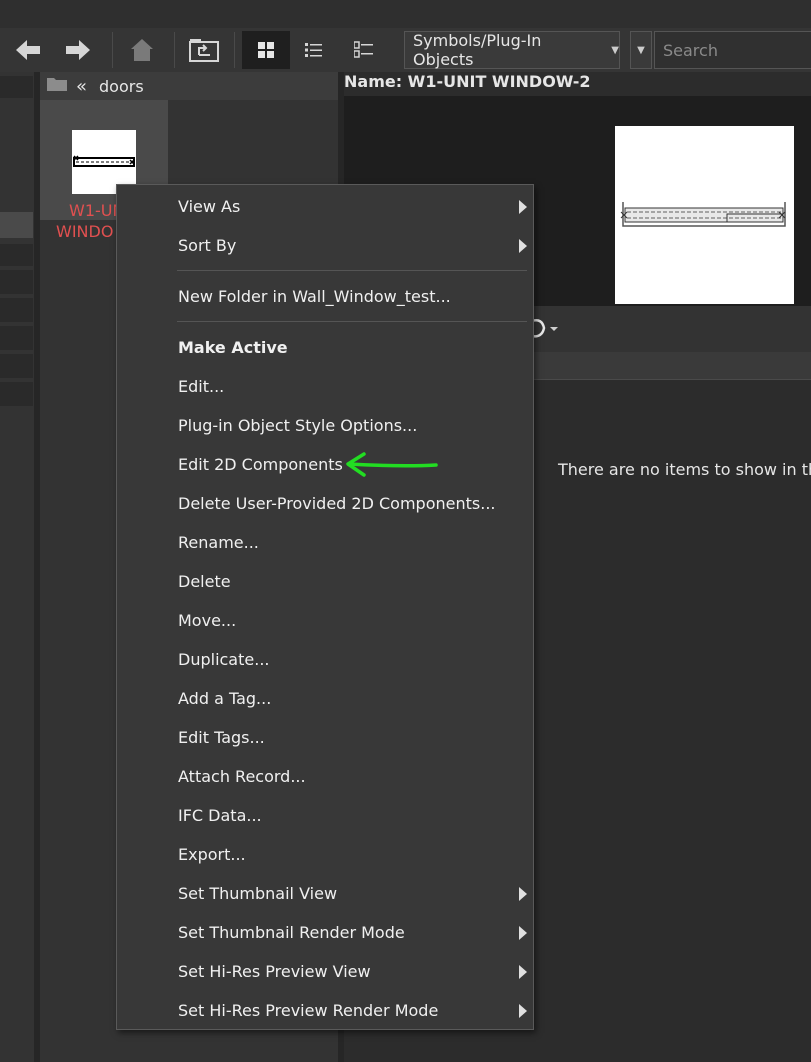  Describe the element at coordinates (314, 50) in the screenshot. I see `list-view-icon` at that location.